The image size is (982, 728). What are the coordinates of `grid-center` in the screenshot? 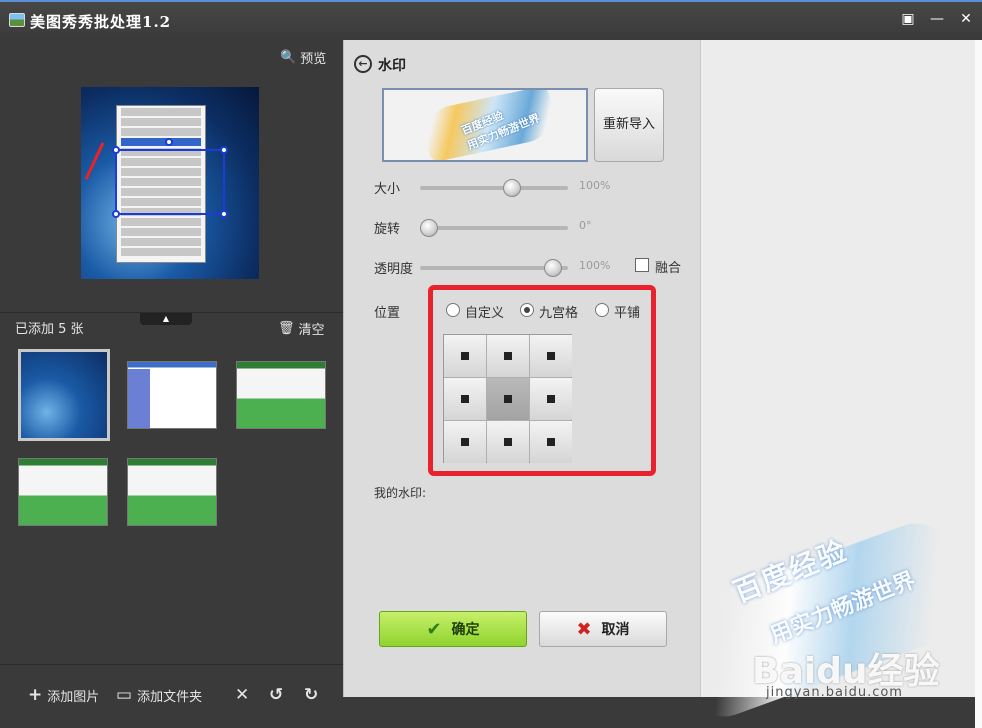 It's located at (508, 399).